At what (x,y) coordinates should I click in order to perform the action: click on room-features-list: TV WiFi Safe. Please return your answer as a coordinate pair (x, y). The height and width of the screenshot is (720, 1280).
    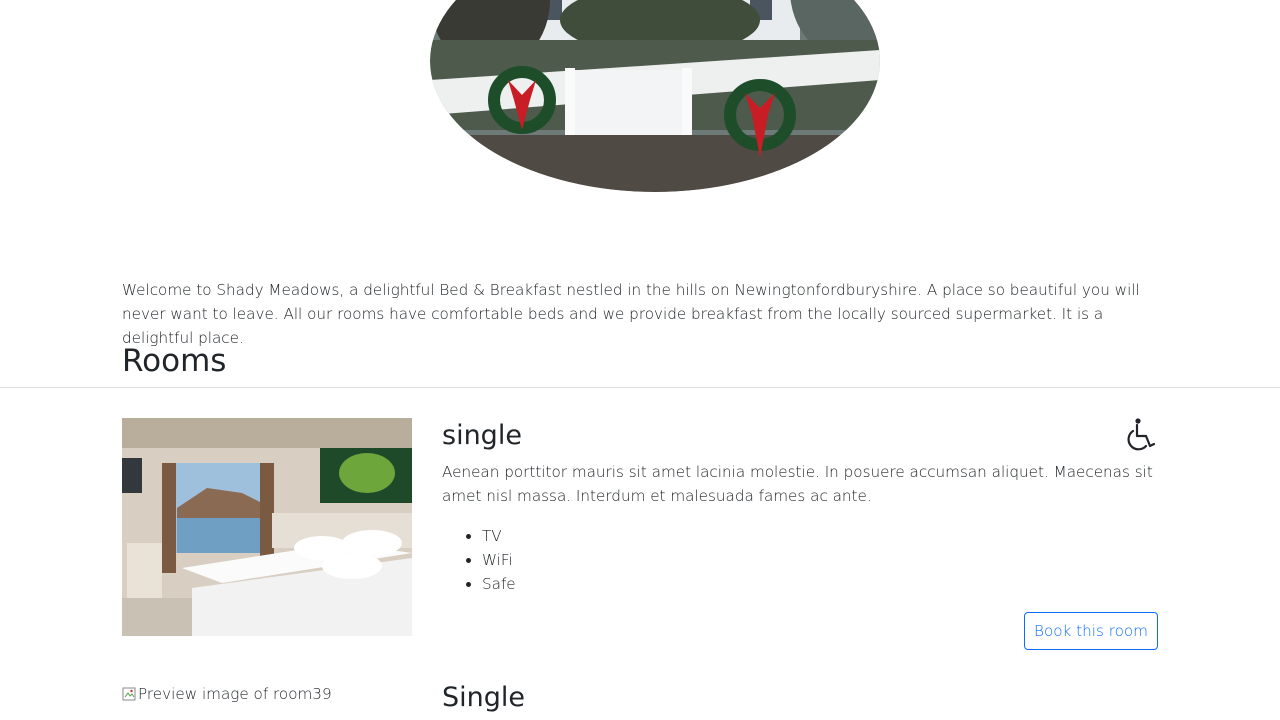
    Looking at the image, I should click on (479, 560).